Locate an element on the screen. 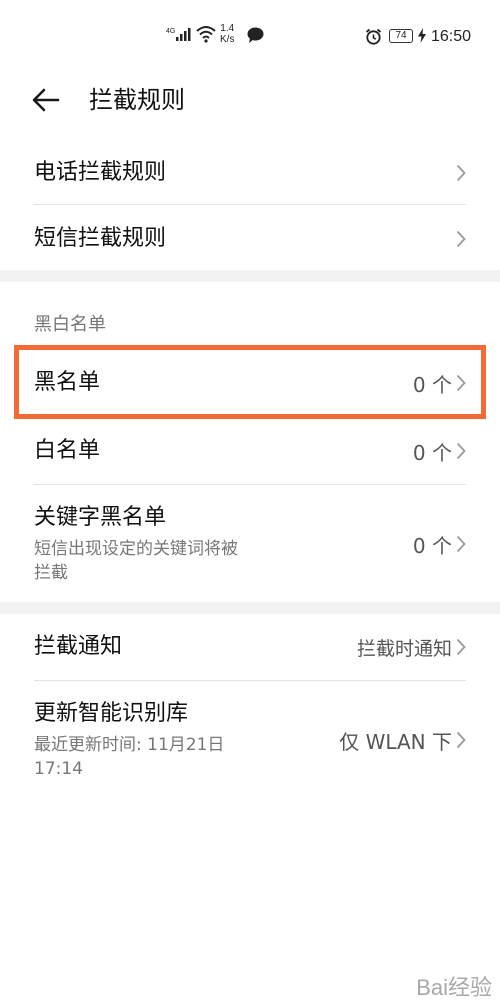 The width and height of the screenshot is (500, 1008). update-library-label: 更新智能识别库 is located at coordinates (111, 713).